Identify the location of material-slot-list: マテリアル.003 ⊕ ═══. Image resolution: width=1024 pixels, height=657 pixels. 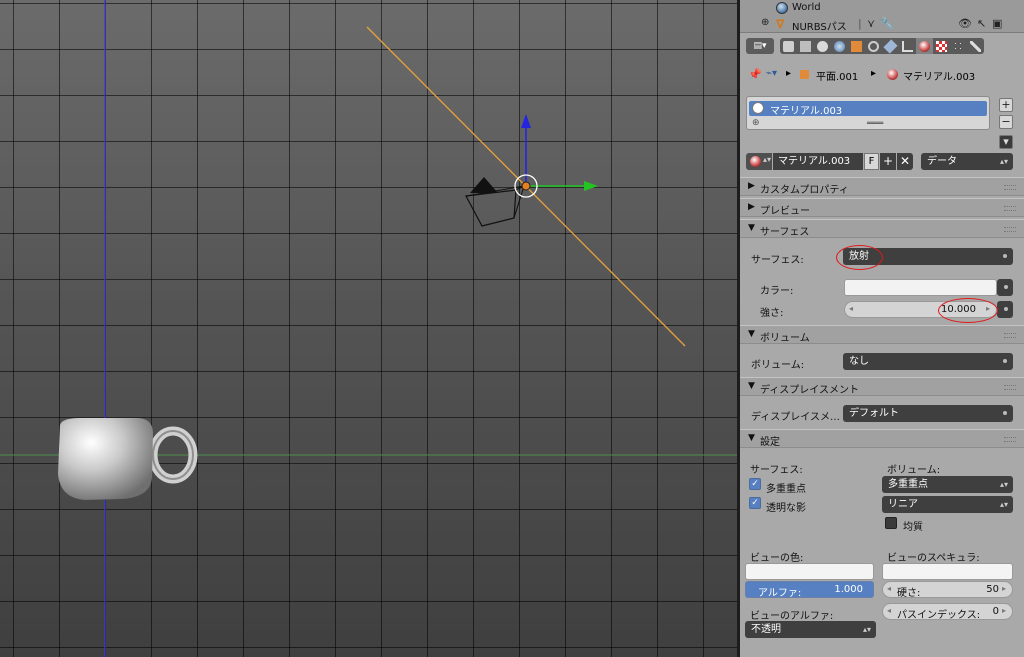
(868, 113).